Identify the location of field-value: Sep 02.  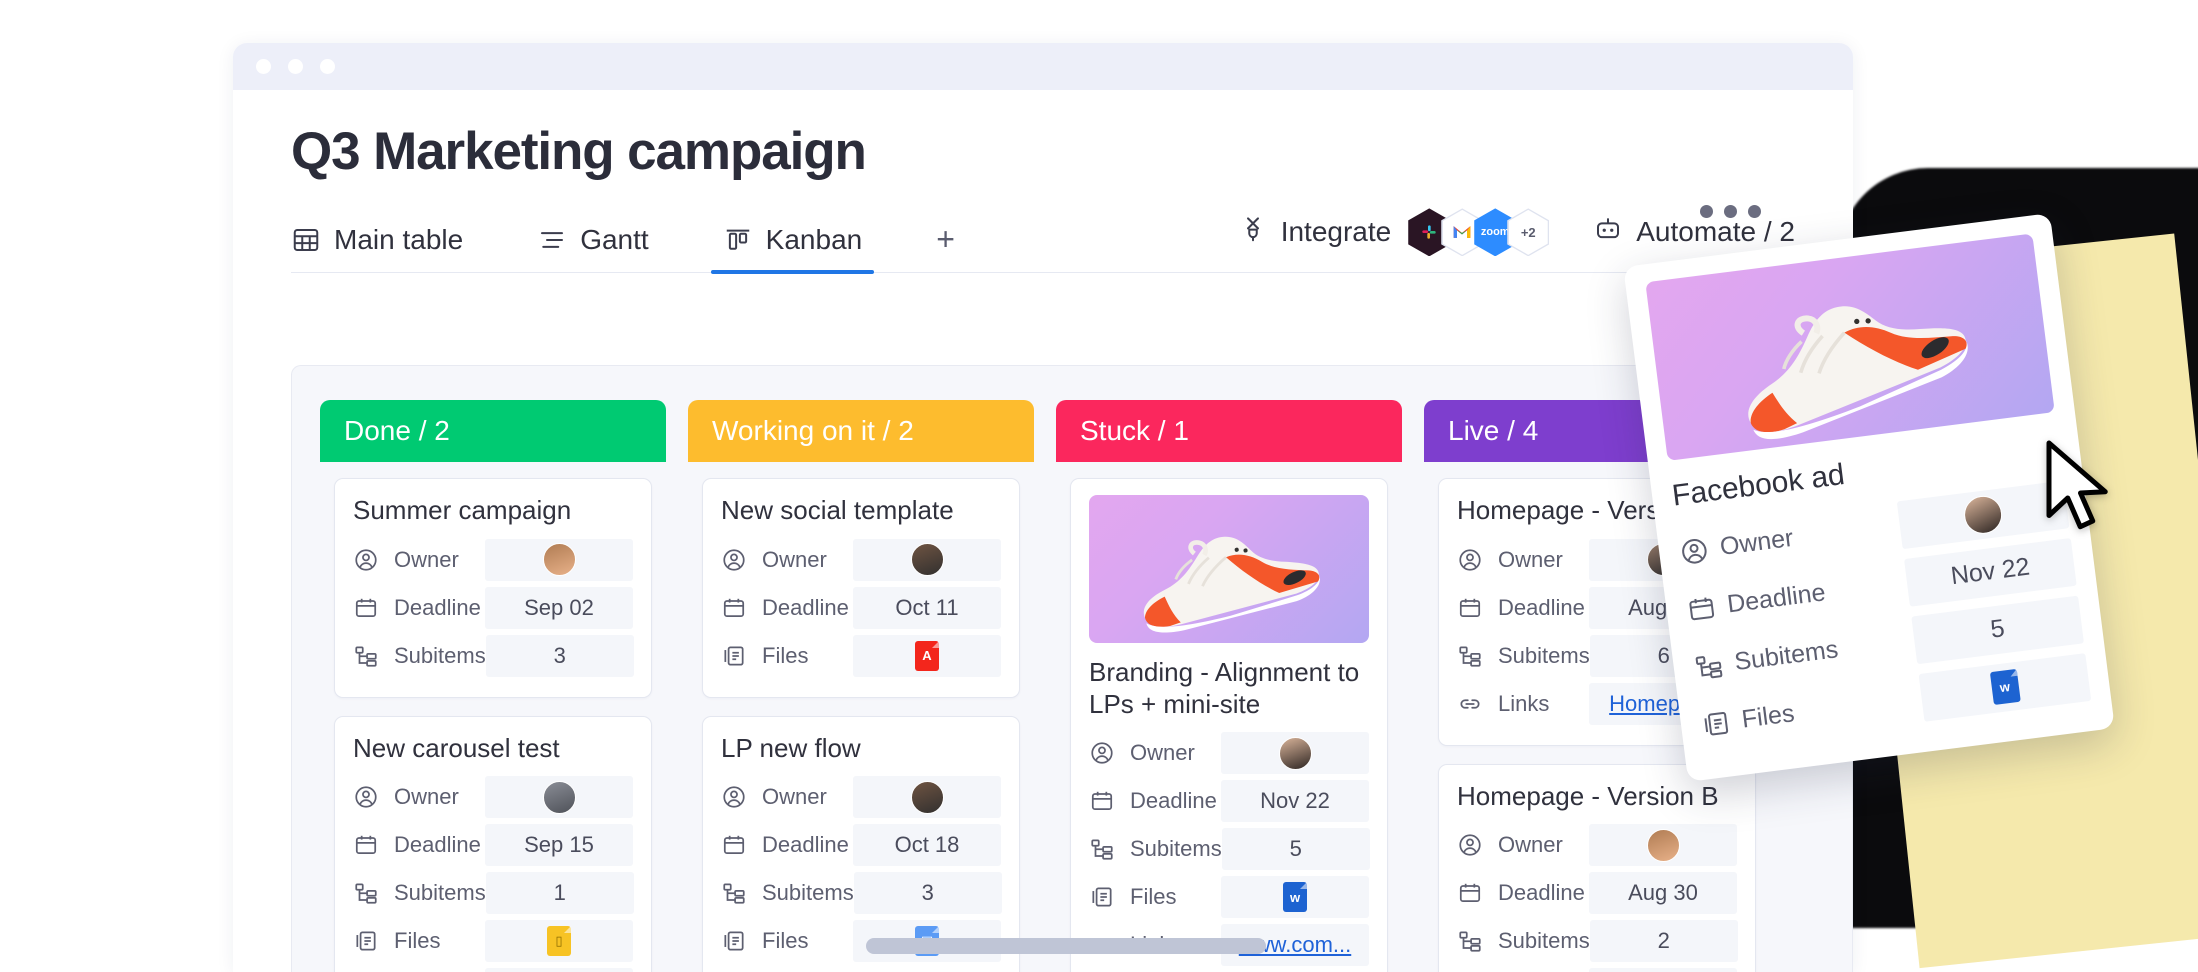
(559, 607).